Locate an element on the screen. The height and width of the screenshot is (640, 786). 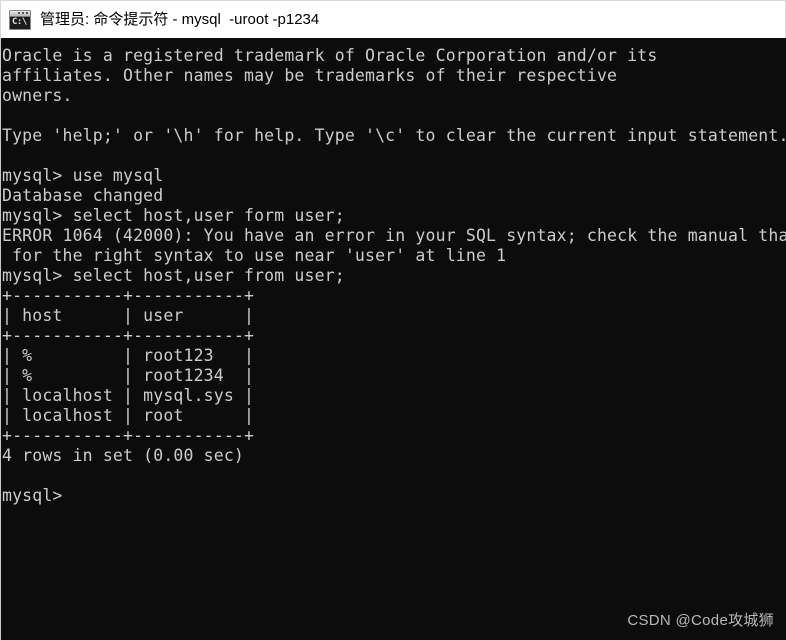
csdn-watermark: CSDN @Code攻城狮 is located at coordinates (700, 620).